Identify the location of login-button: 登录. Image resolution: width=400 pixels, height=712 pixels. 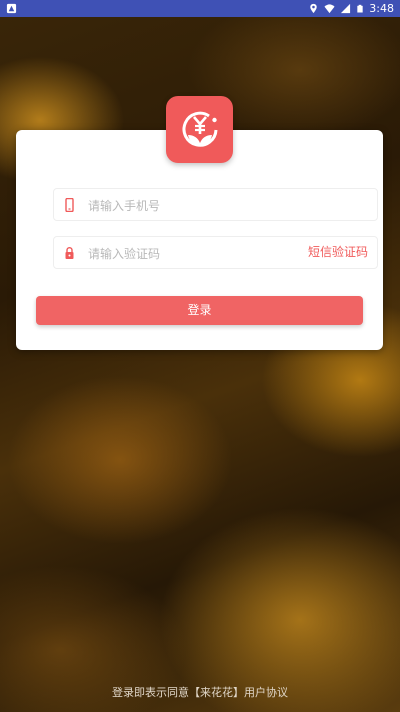
(199, 310).